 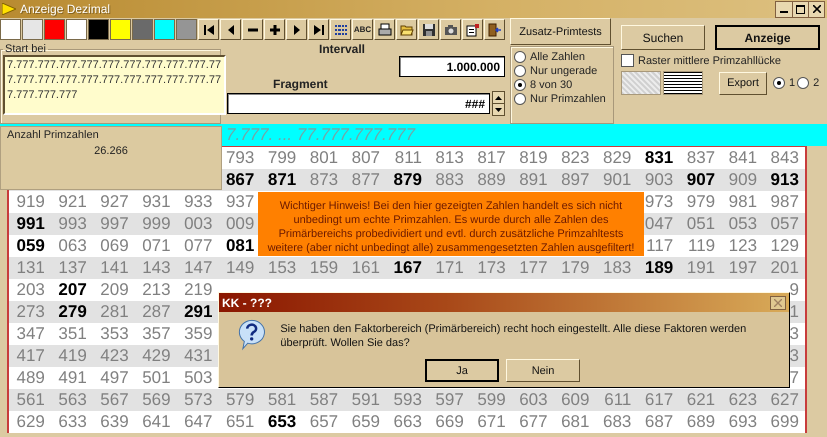 What do you see at coordinates (282, 400) in the screenshot?
I see `number-cell: 581` at bounding box center [282, 400].